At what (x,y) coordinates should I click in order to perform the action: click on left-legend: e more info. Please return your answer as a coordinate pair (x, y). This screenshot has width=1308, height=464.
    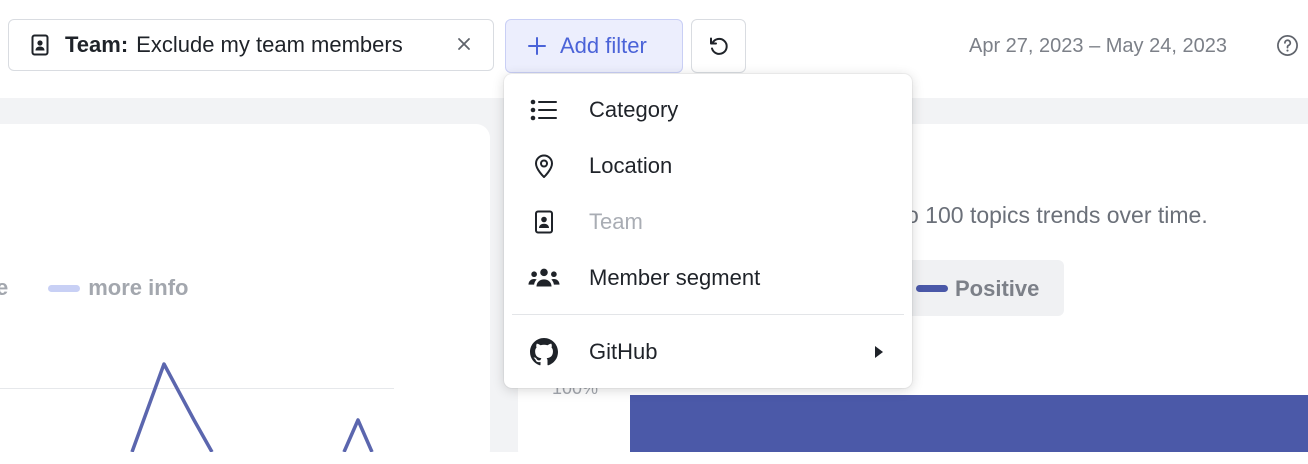
    Looking at the image, I should click on (94, 288).